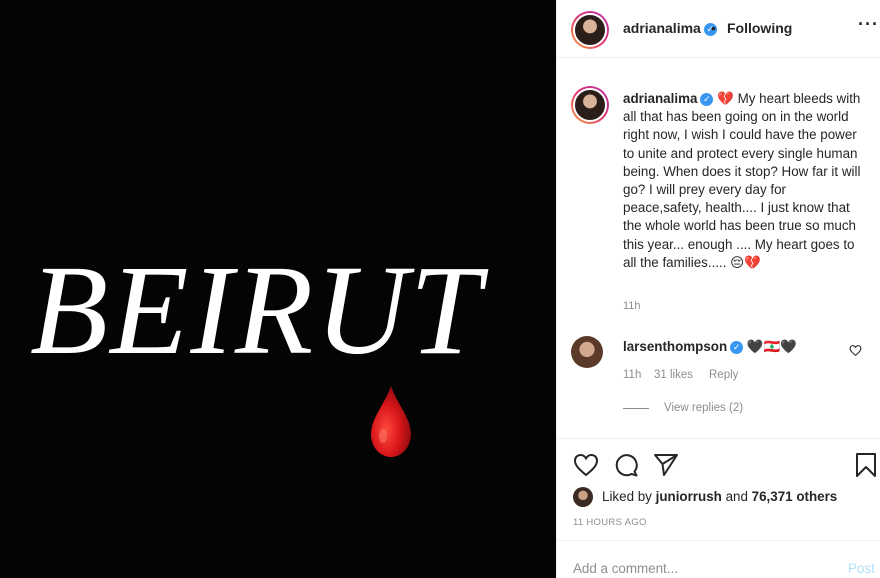  I want to click on share-paper-plane-icon, so click(666, 465).